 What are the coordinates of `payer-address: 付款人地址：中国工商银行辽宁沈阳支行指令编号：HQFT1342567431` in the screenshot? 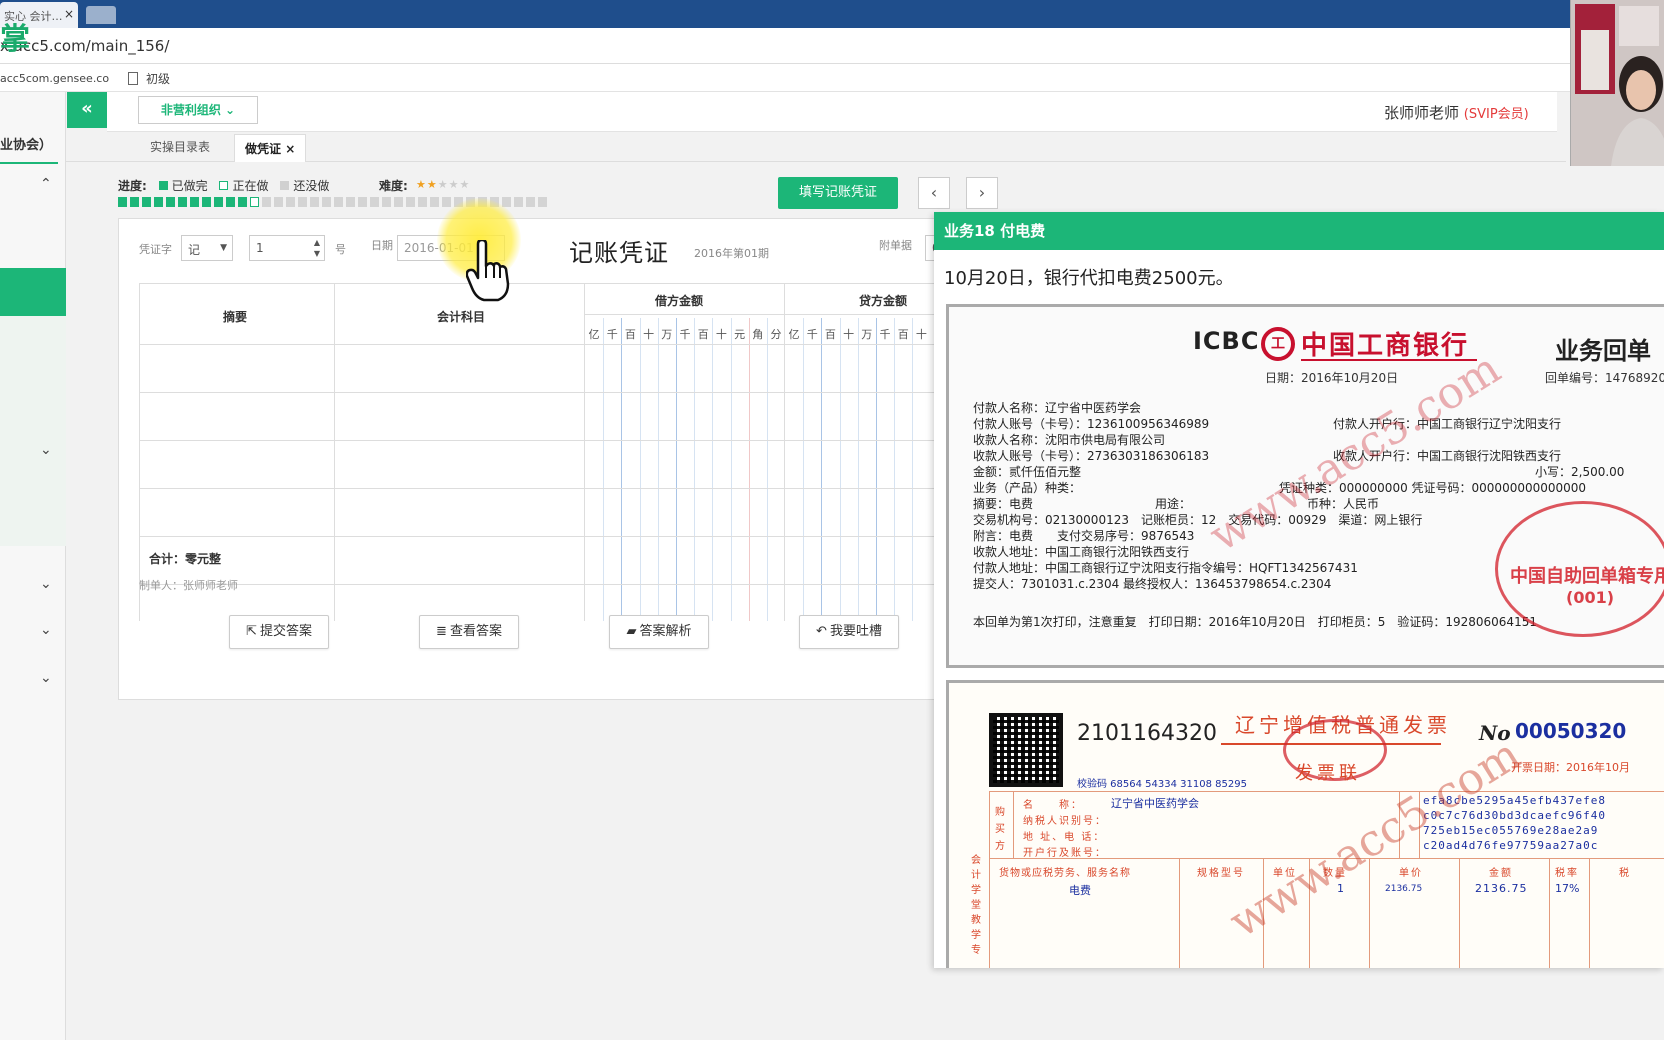 It's located at (1165, 568).